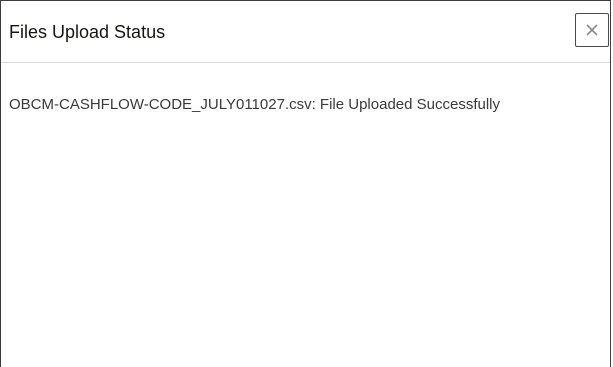 The height and width of the screenshot is (367, 613). I want to click on close-icon, so click(592, 30).